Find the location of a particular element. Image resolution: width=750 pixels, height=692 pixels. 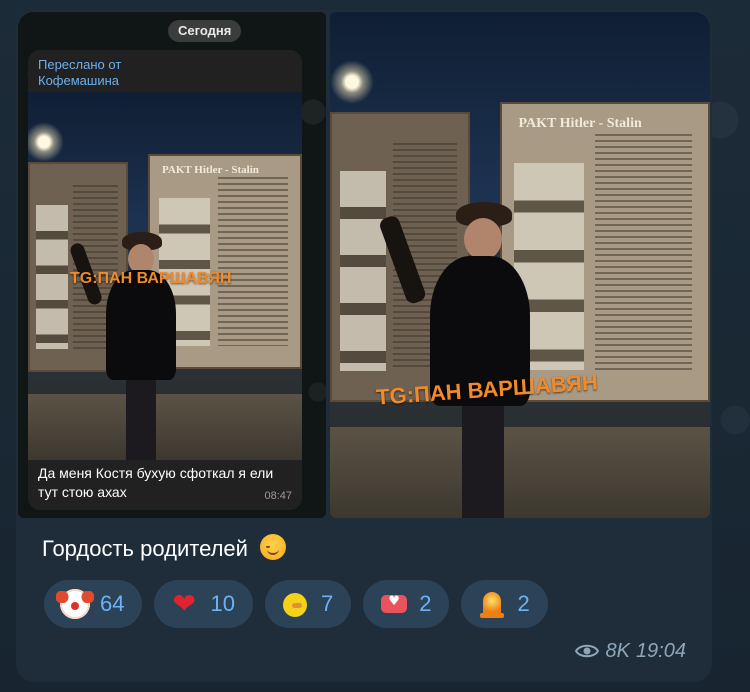

siren-icon is located at coordinates (492, 604).